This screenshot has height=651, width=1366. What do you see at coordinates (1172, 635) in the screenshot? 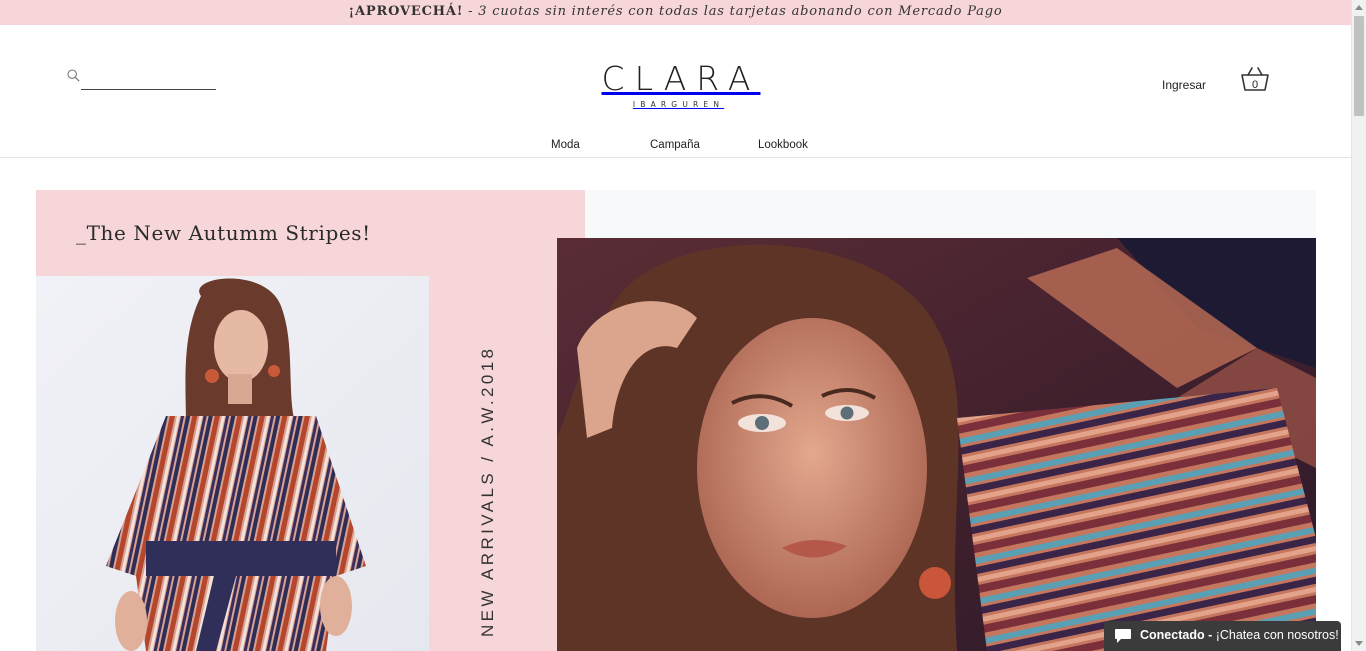
I see `chat-status: Conectado` at bounding box center [1172, 635].